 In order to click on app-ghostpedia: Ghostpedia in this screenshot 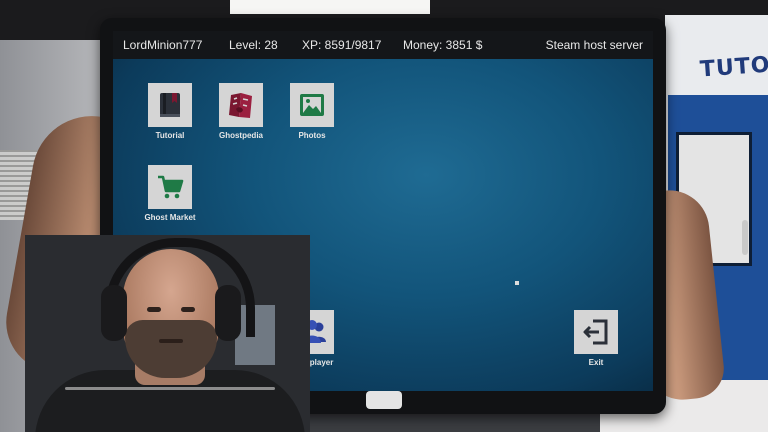, I will do `click(241, 111)`.